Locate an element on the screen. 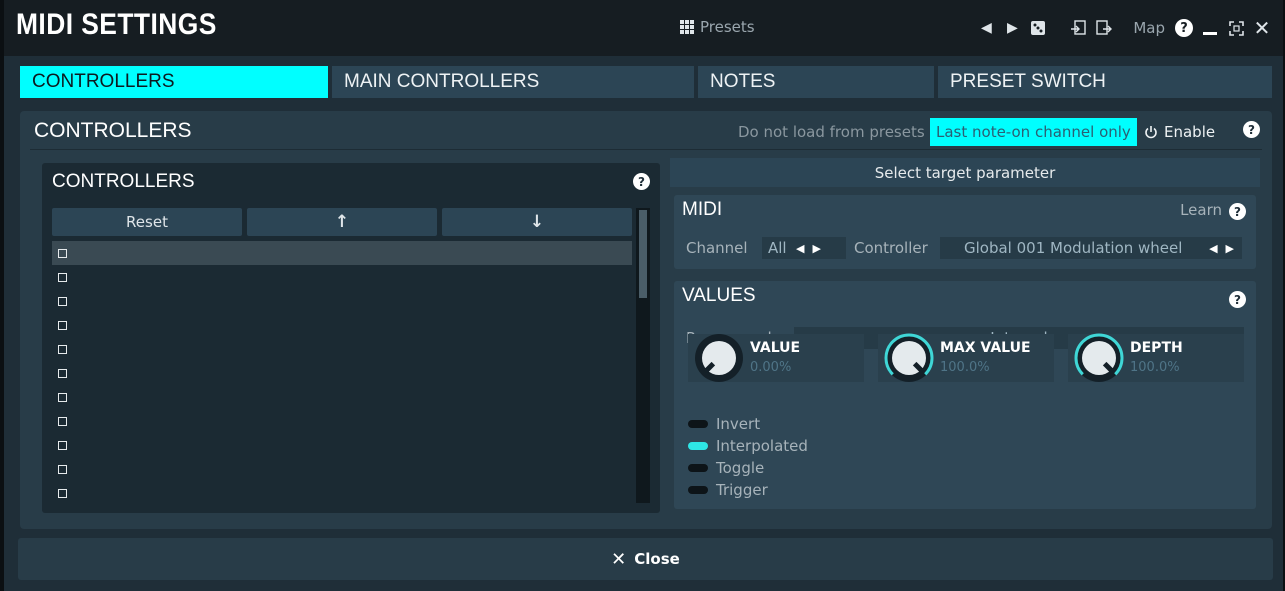 The width and height of the screenshot is (1285, 591). move-down-button: ↓ is located at coordinates (537, 222).